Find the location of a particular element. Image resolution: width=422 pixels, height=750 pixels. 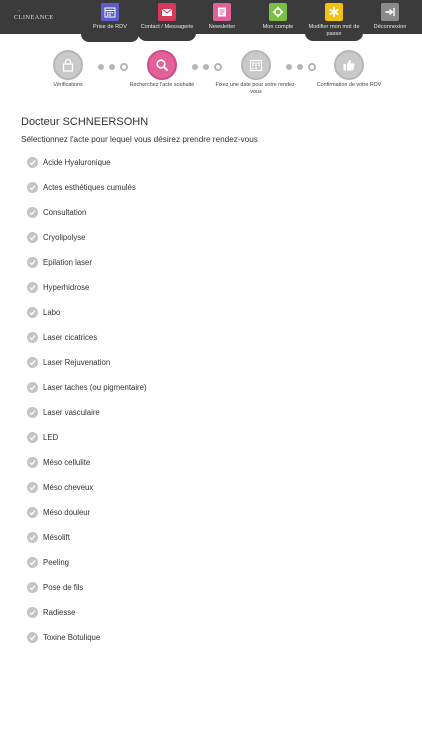

act-label: Labo is located at coordinates (52, 312).